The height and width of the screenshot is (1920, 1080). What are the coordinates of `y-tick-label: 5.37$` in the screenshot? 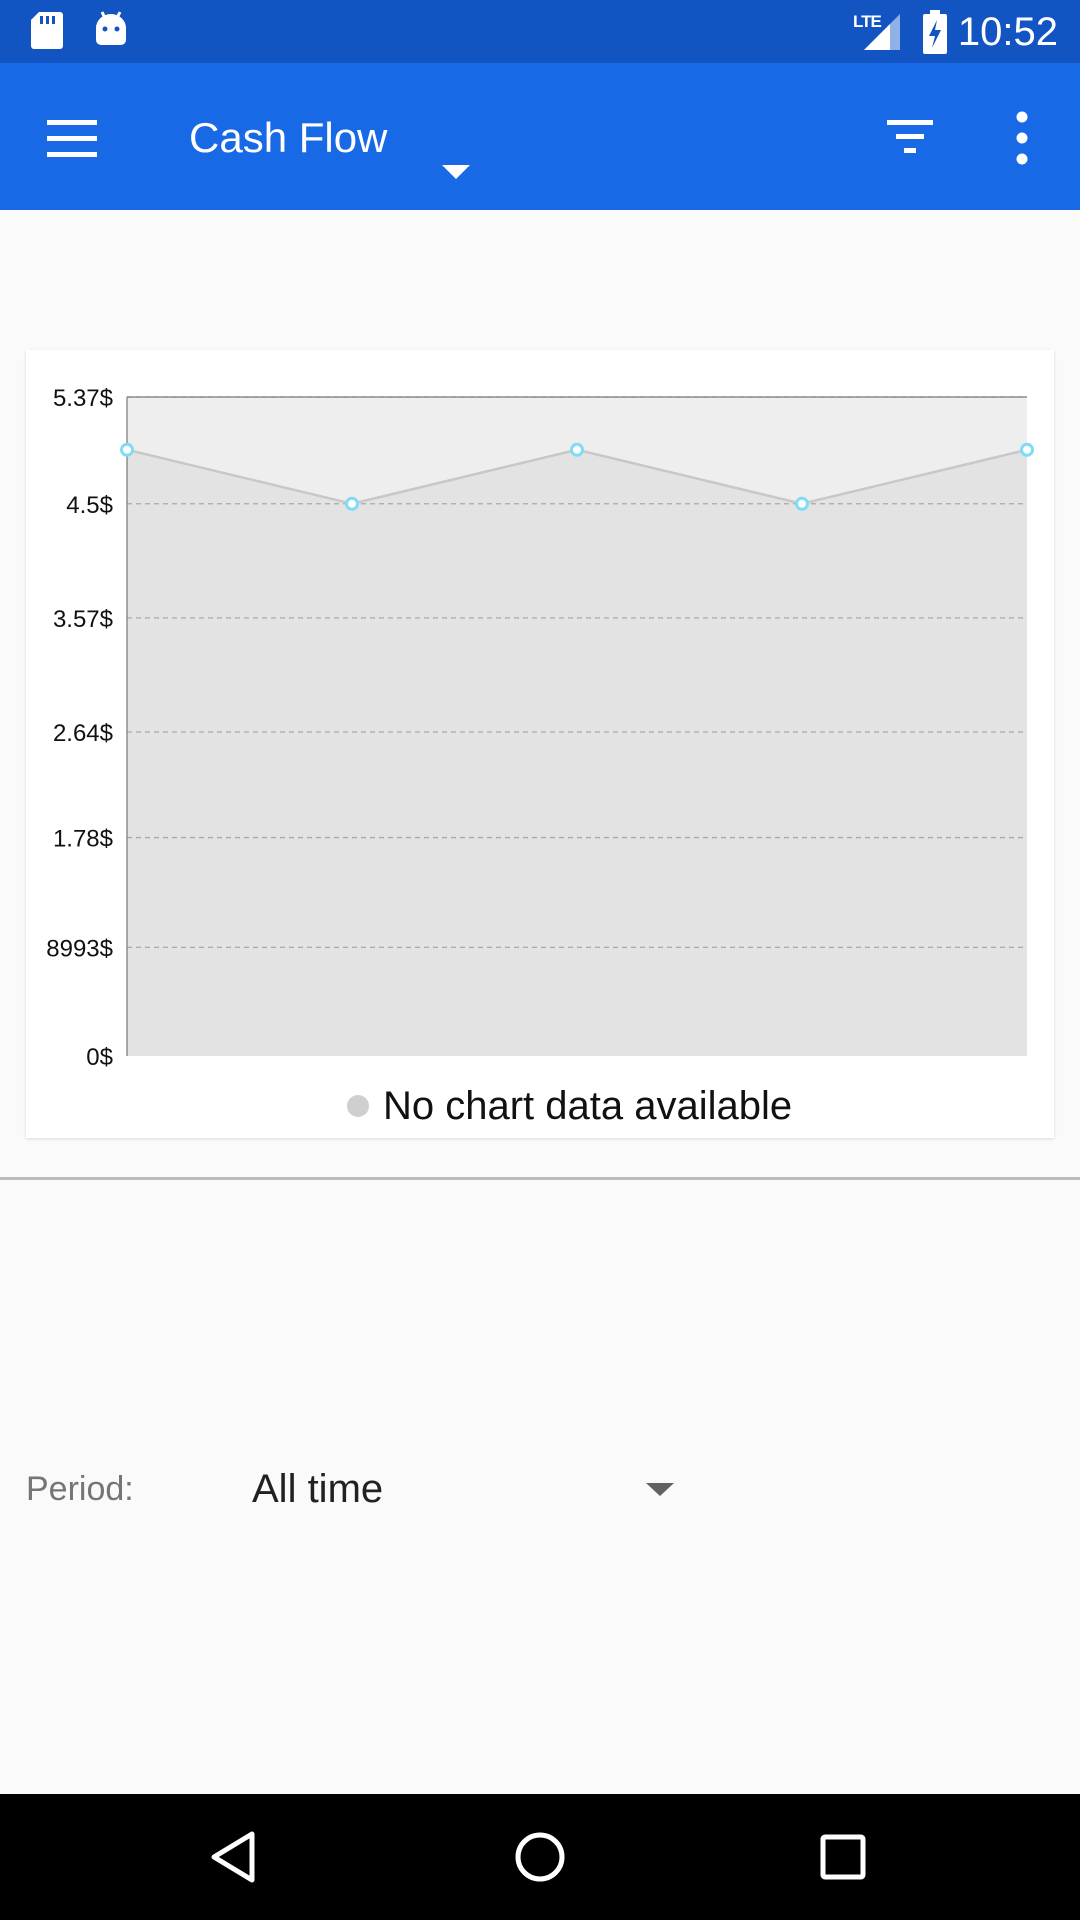 It's located at (83, 398).